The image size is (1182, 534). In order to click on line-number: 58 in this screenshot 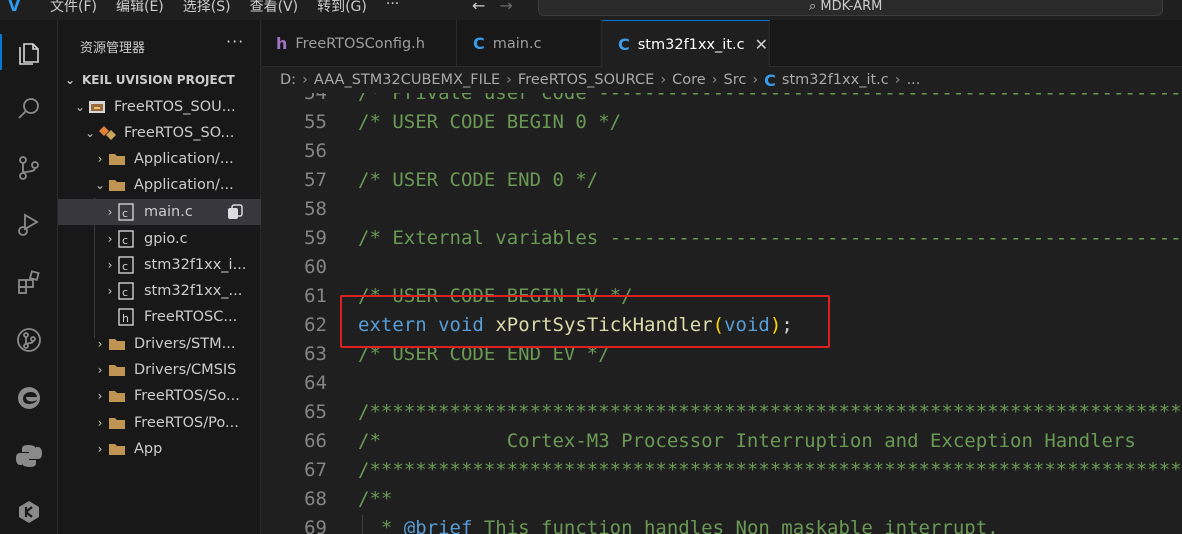, I will do `click(315, 209)`.